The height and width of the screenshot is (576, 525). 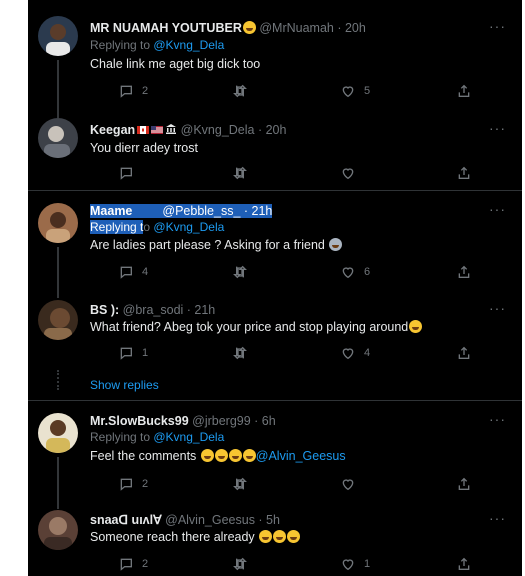 What do you see at coordinates (217, 211) in the screenshot?
I see `handle-and-time: @Pebble_ss_ · 21h` at bounding box center [217, 211].